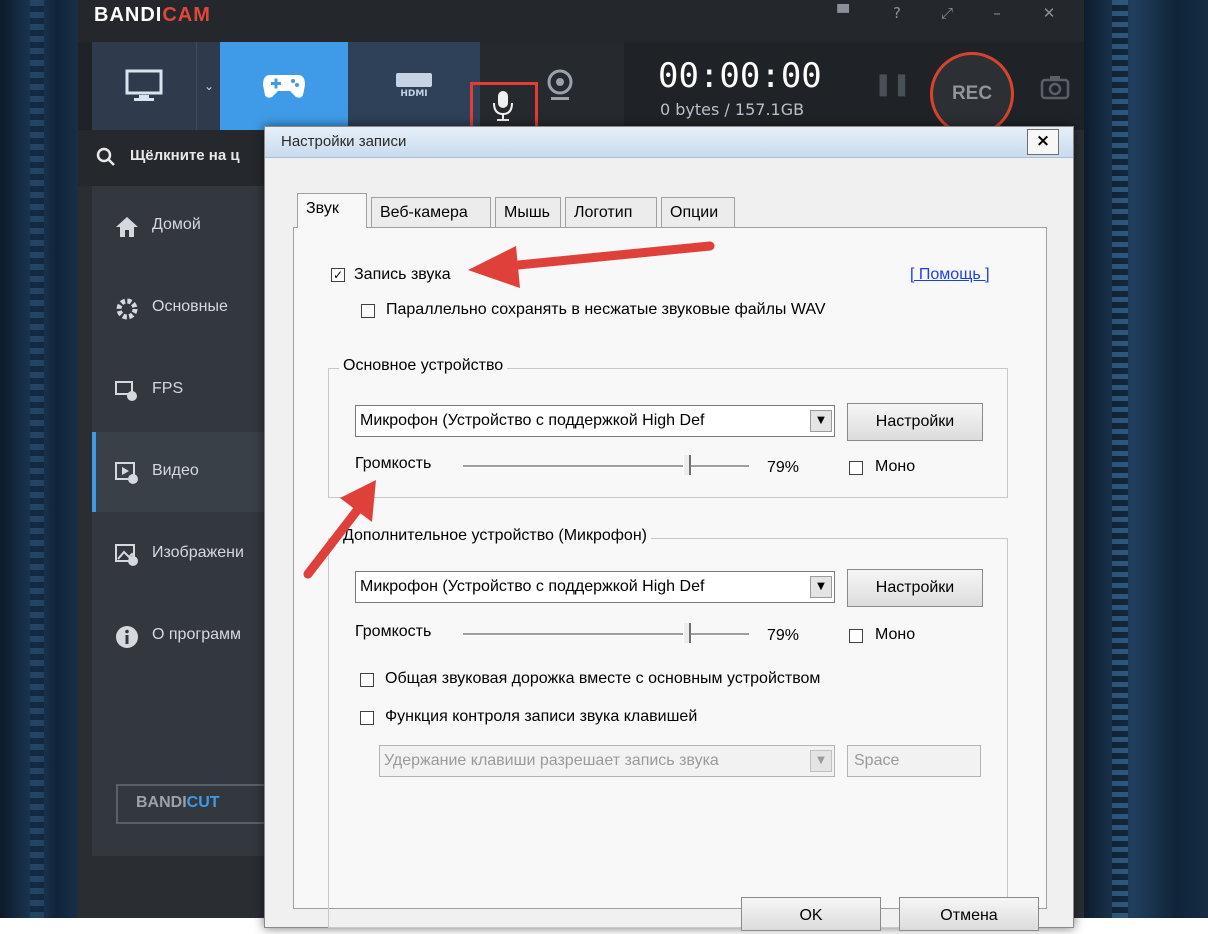 The width and height of the screenshot is (1208, 934). What do you see at coordinates (175, 470) in the screenshot?
I see `sidebar-item-label: Видео` at bounding box center [175, 470].